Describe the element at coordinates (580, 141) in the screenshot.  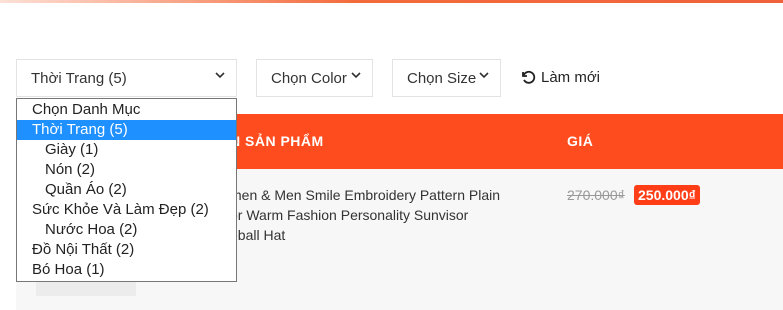
I see `header-price: GIÁ` at that location.